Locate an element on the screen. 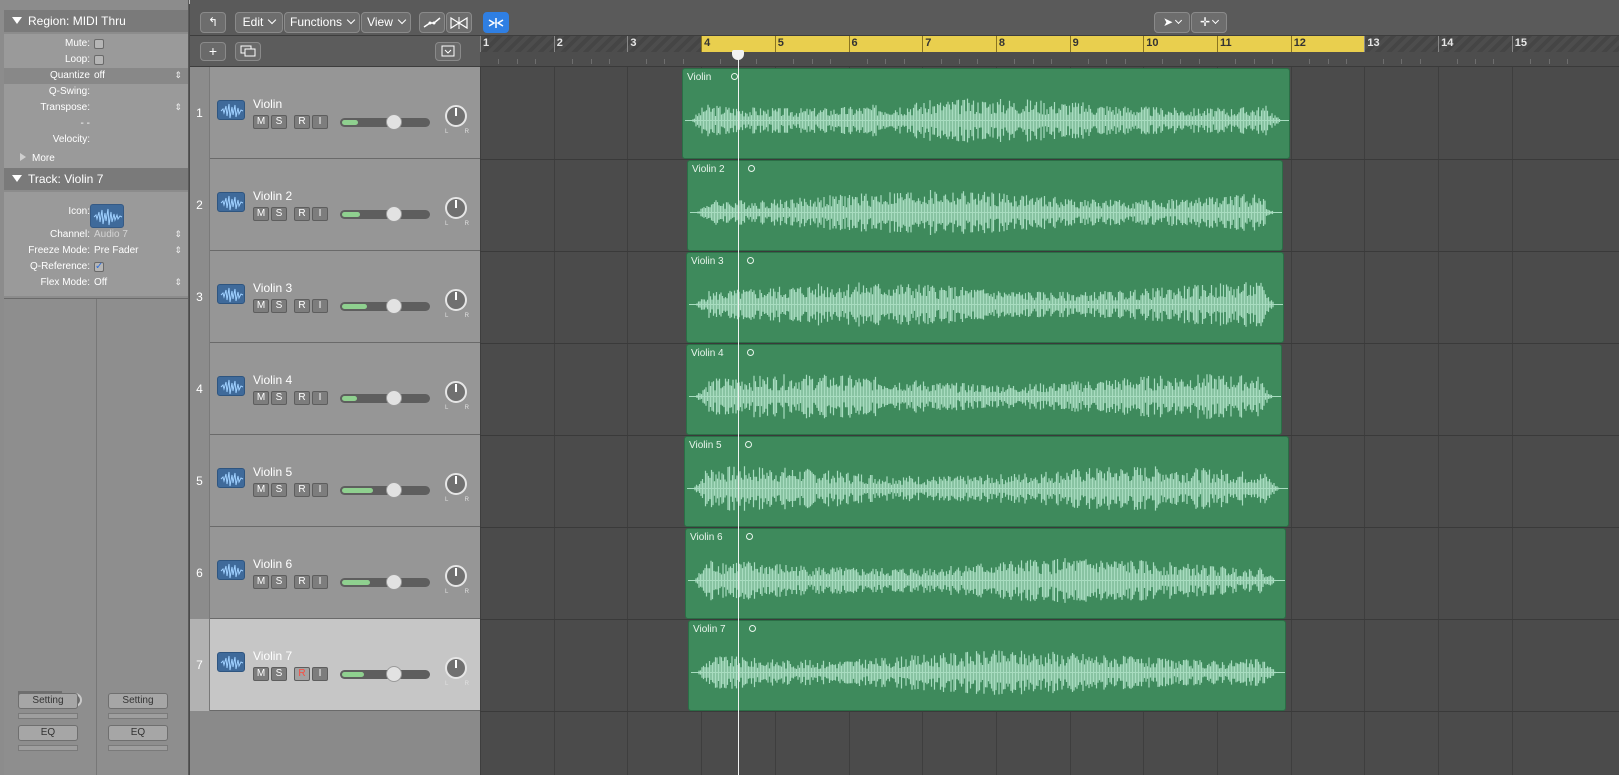 This screenshot has height=775, width=1619. param-mute: Mute: is located at coordinates (96, 44).